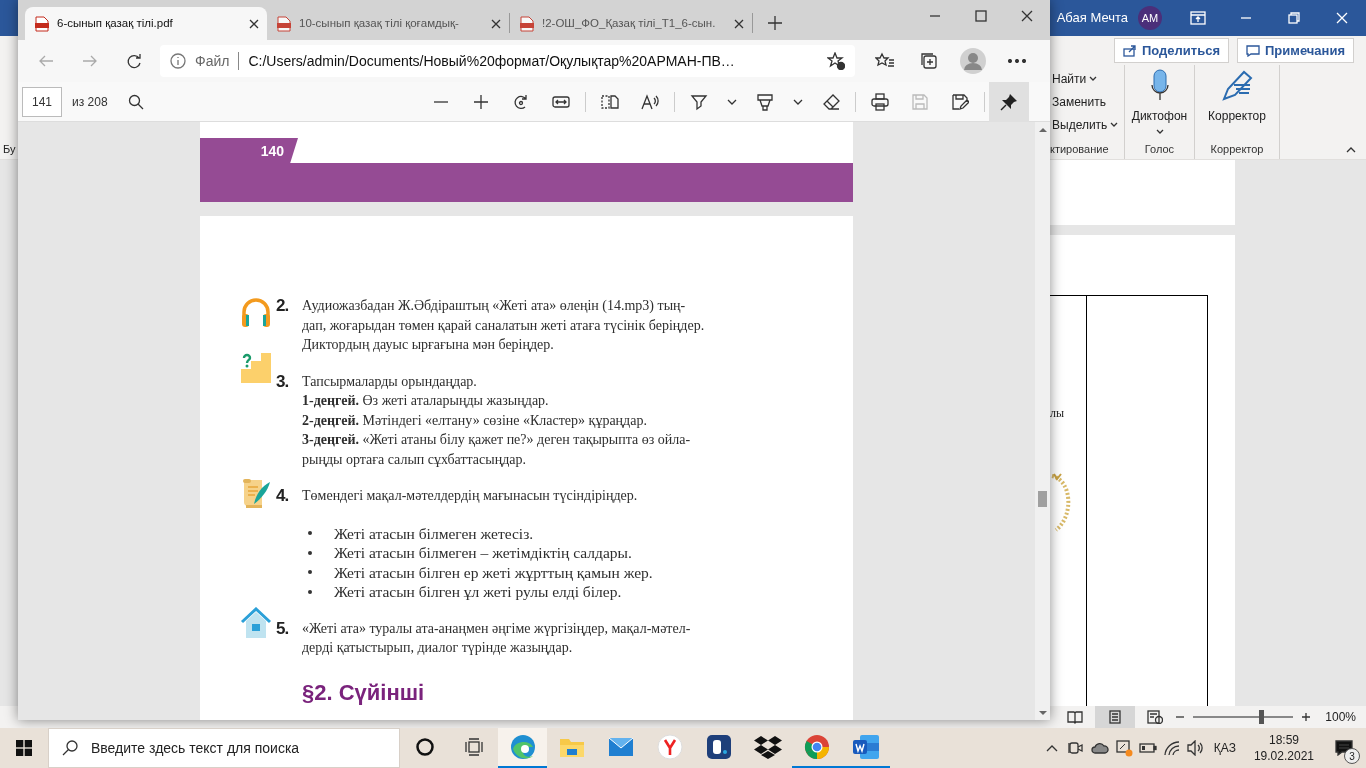 The image size is (1366, 768). Describe the element at coordinates (1008, 101) in the screenshot. I see `pin-button` at that location.